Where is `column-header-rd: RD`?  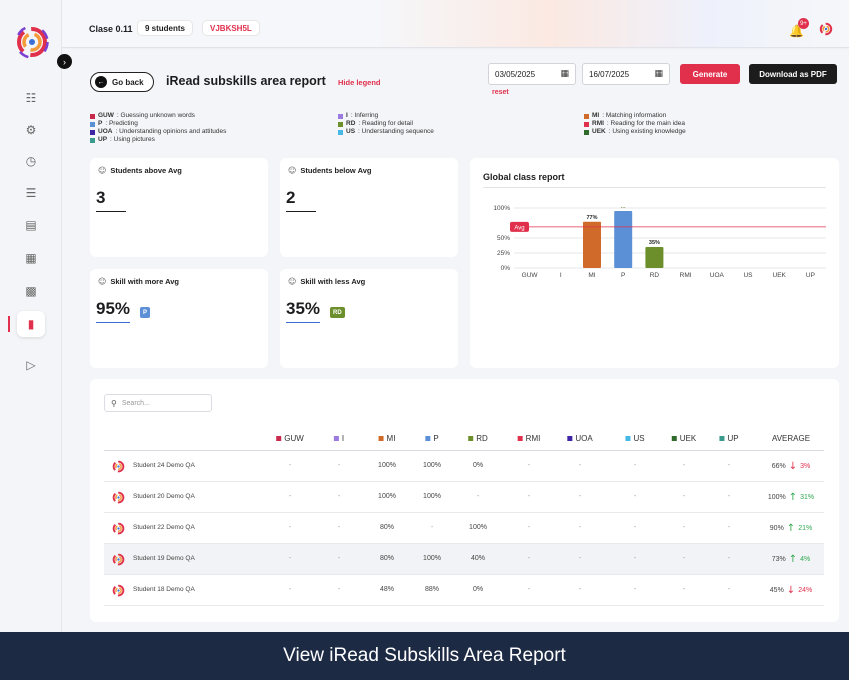
column-header-rd: RD is located at coordinates (478, 438).